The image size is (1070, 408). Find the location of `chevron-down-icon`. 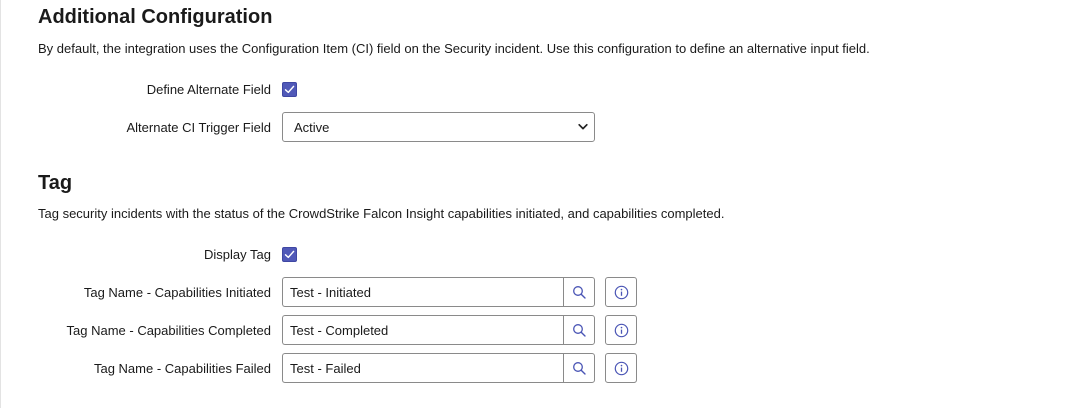

chevron-down-icon is located at coordinates (583, 126).